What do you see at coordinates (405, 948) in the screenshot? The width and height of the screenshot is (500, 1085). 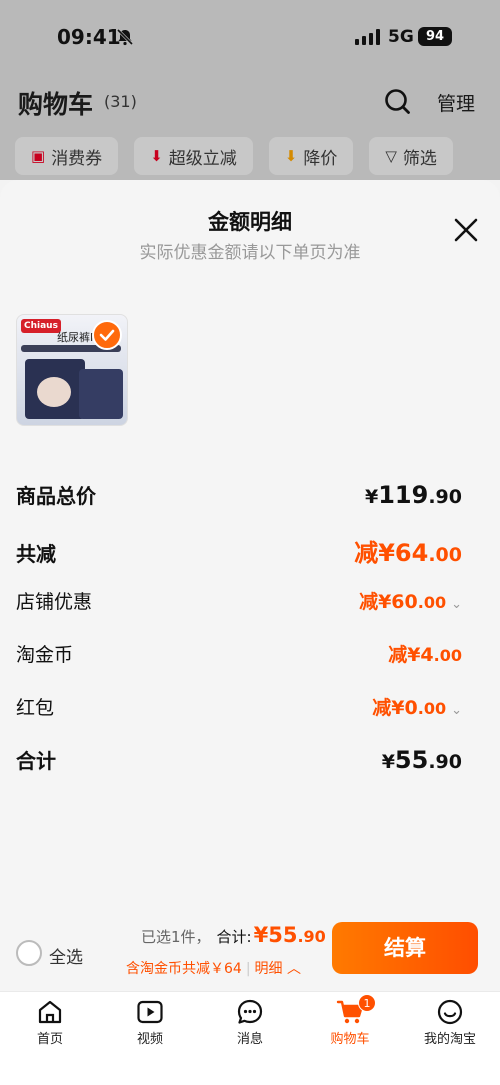 I see `checkout-button: 结算` at bounding box center [405, 948].